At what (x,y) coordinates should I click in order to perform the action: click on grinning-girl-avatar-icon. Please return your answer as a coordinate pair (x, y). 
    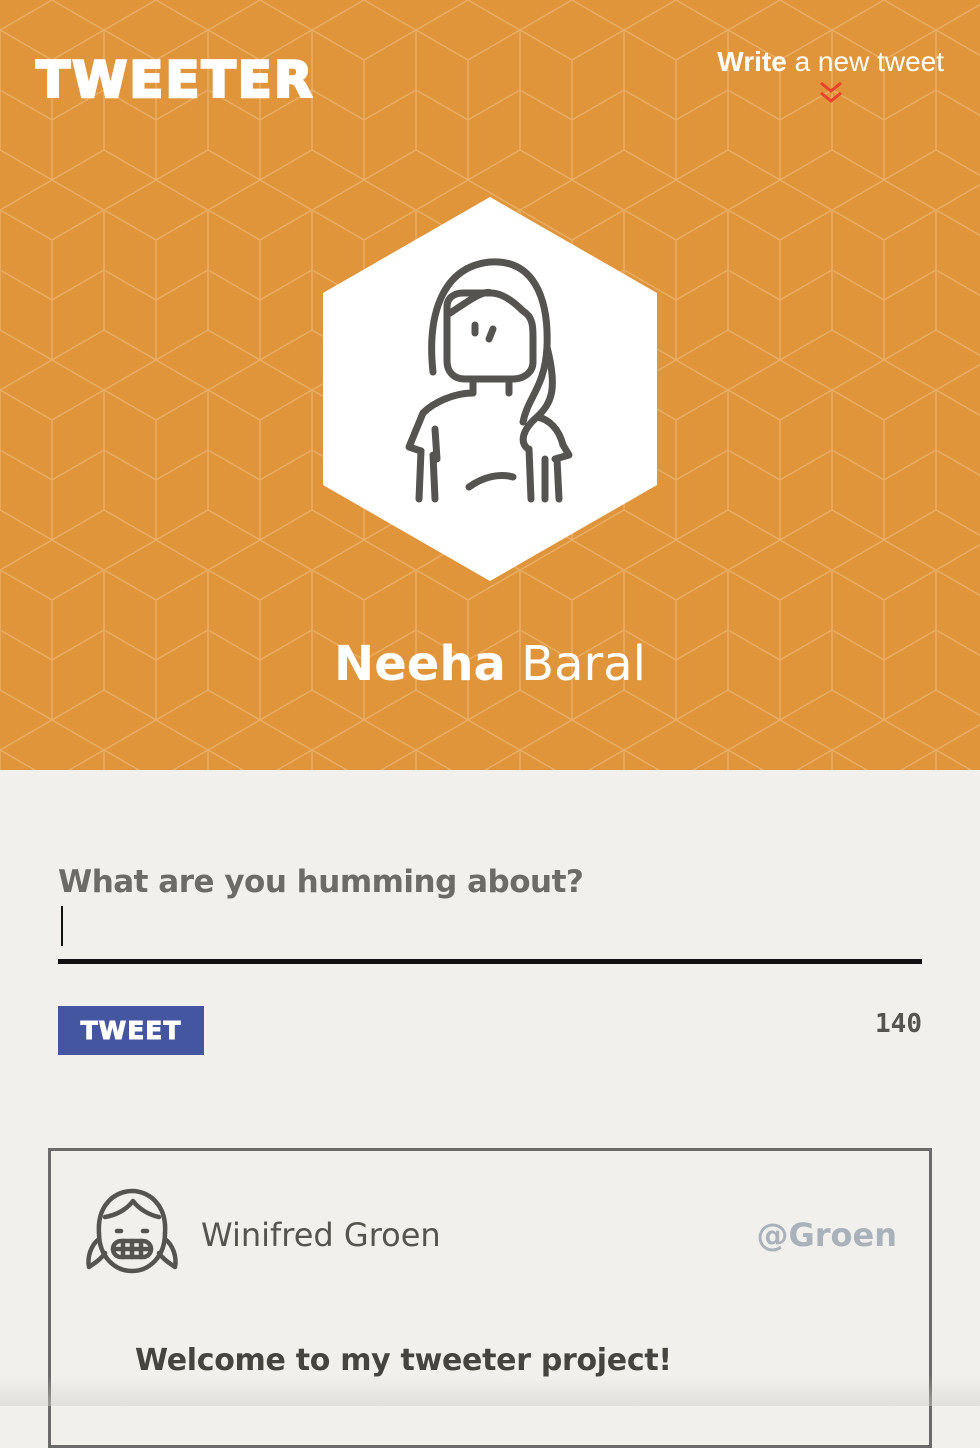
    Looking at the image, I should click on (132, 1231).